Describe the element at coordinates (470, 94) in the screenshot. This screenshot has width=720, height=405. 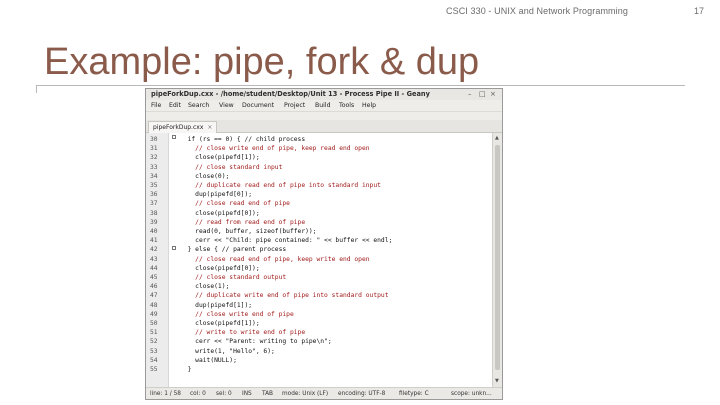
I see `window-minimize-icon: –` at that location.